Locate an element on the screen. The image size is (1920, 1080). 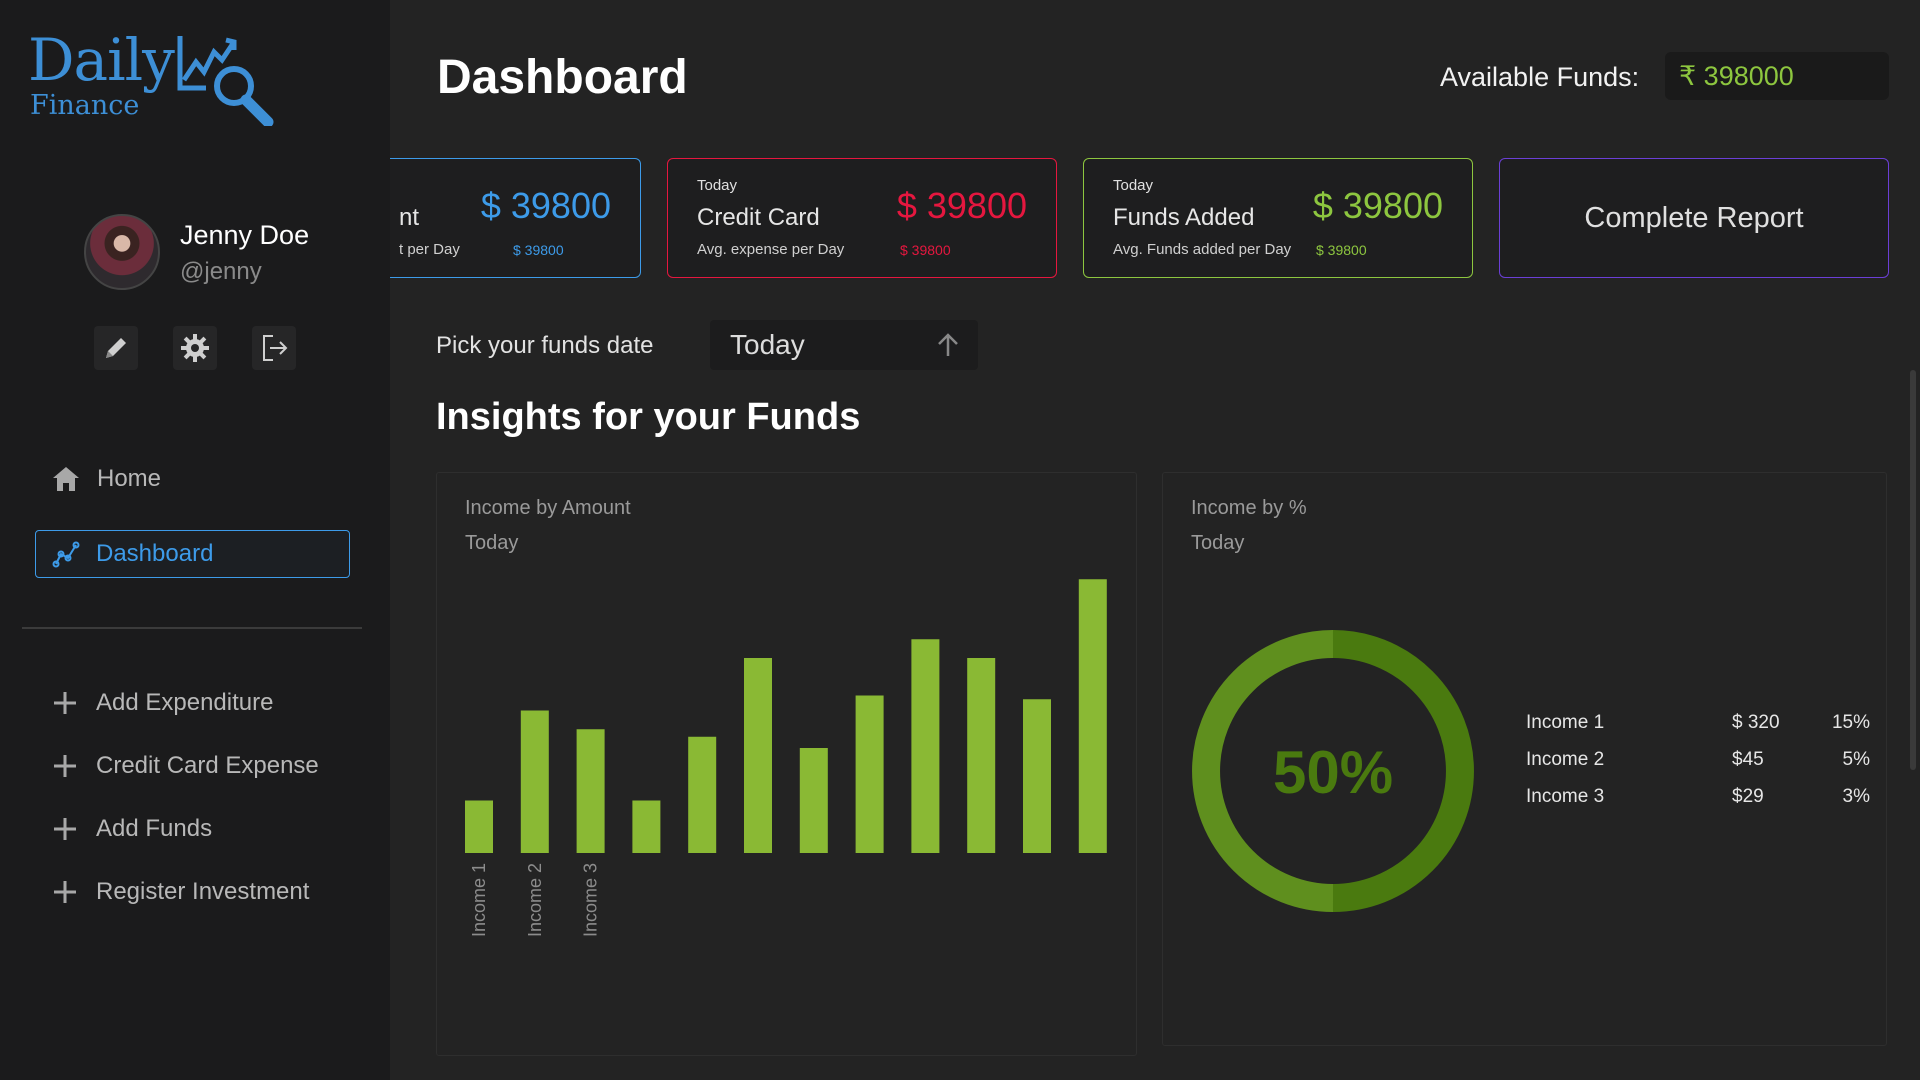
pencil-icon is located at coordinates (116, 348).